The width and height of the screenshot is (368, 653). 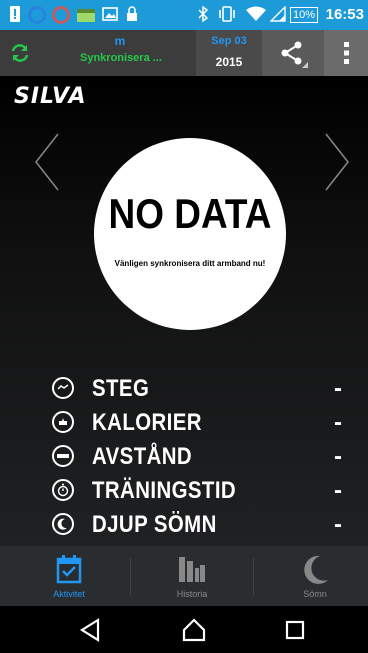 What do you see at coordinates (154, 524) in the screenshot?
I see `stat-label: DJUP SÖMN` at bounding box center [154, 524].